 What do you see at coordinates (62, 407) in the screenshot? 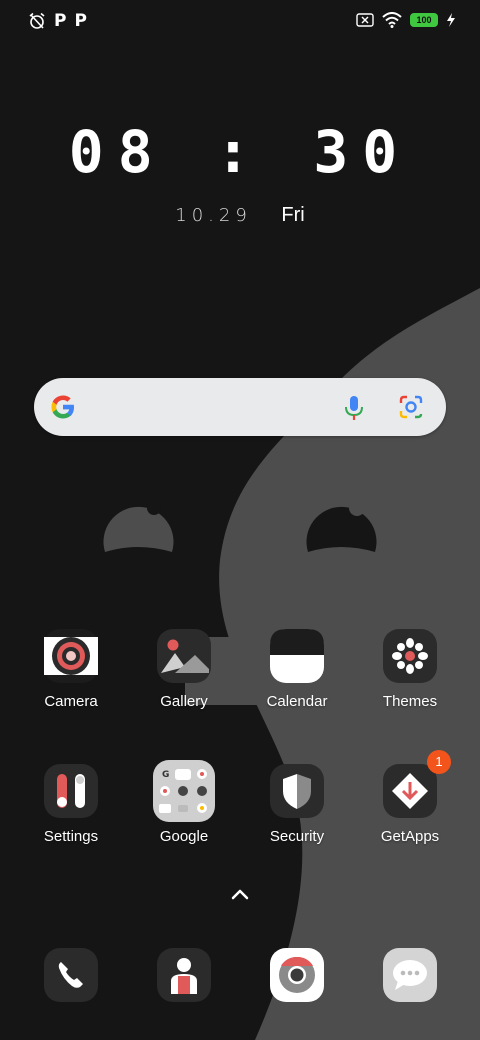
I see `google-logo-icon` at bounding box center [62, 407].